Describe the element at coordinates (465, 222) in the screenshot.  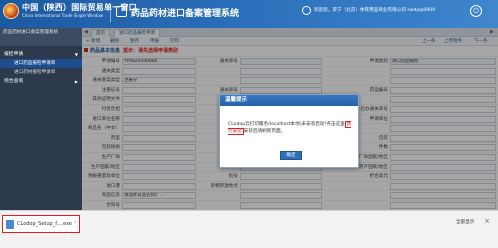
I see `show-all-downloads-button: 全部显示` at that location.